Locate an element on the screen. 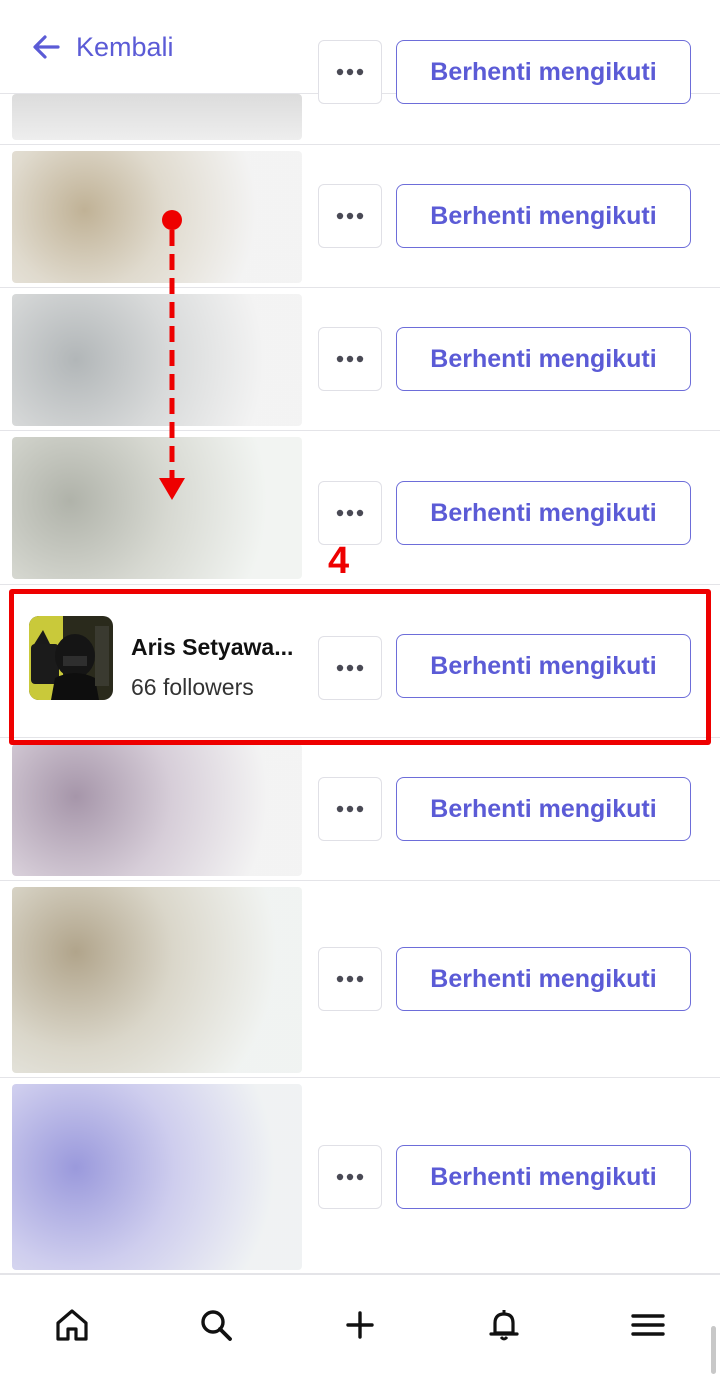  back-label: Kembali is located at coordinates (125, 46).